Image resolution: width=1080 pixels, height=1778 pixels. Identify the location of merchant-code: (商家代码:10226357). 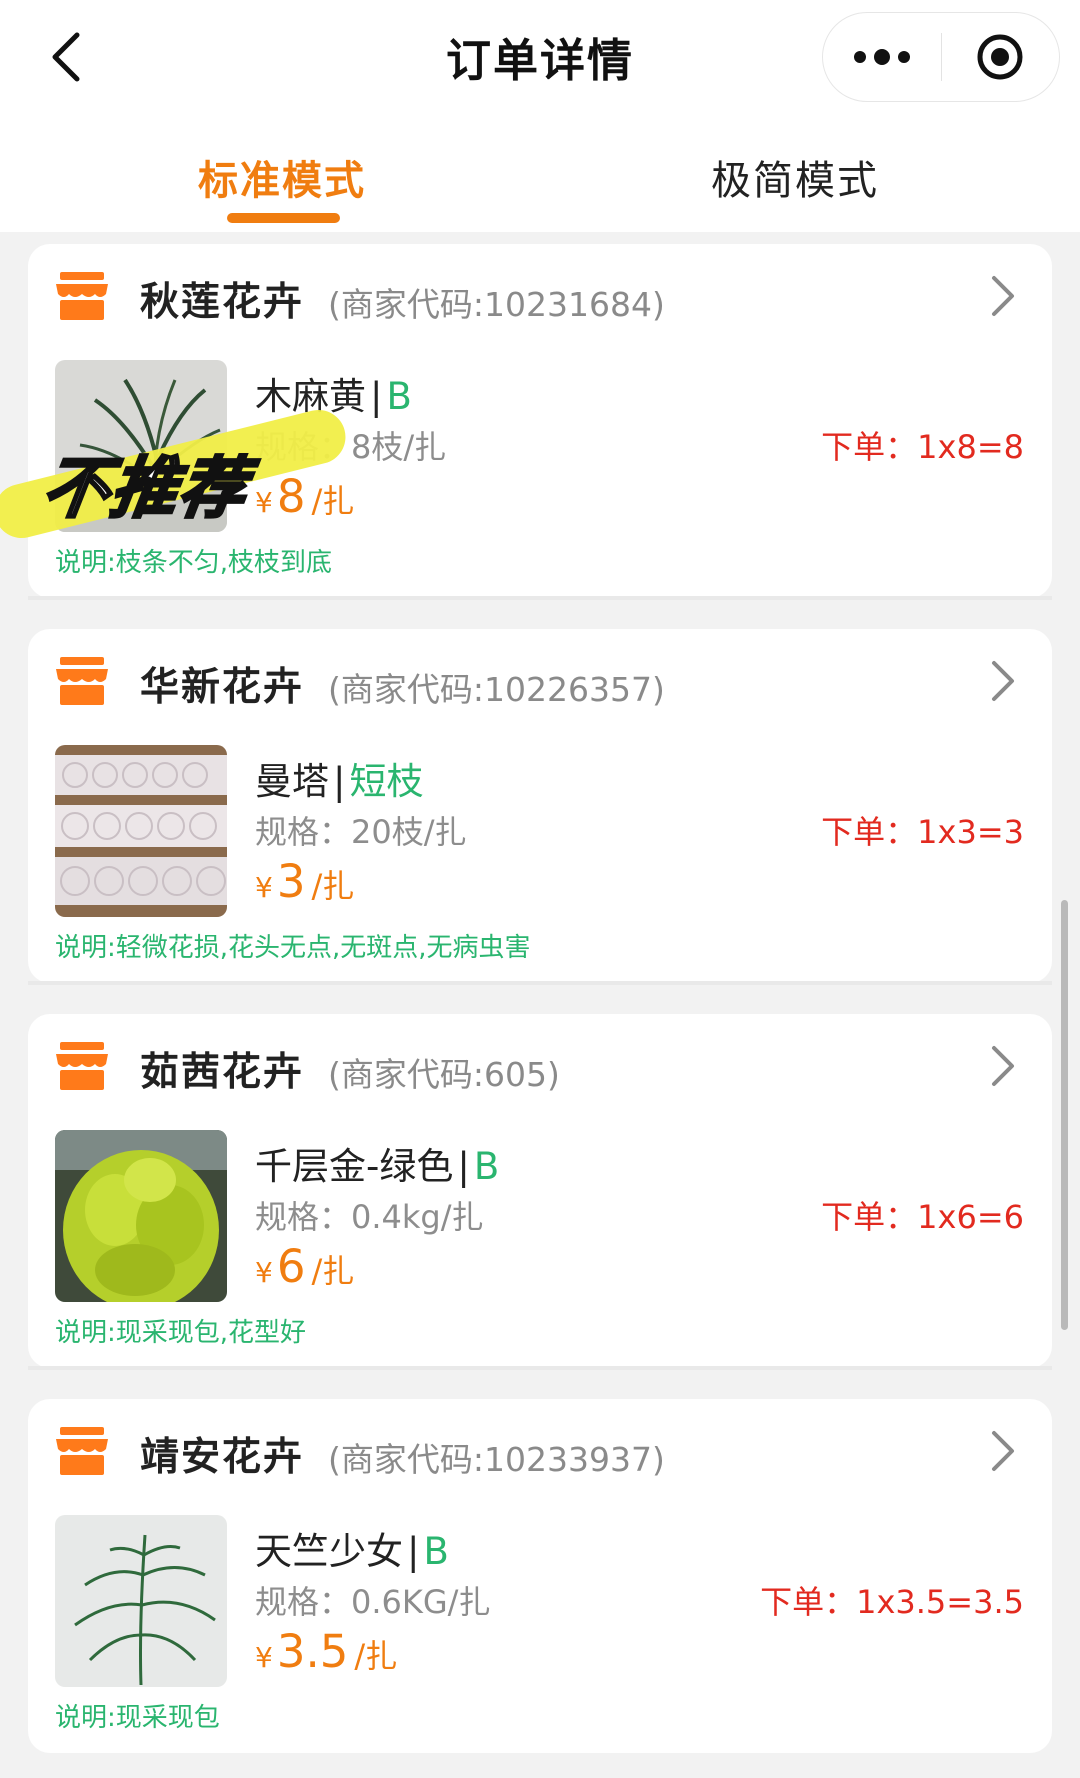
(496, 689).